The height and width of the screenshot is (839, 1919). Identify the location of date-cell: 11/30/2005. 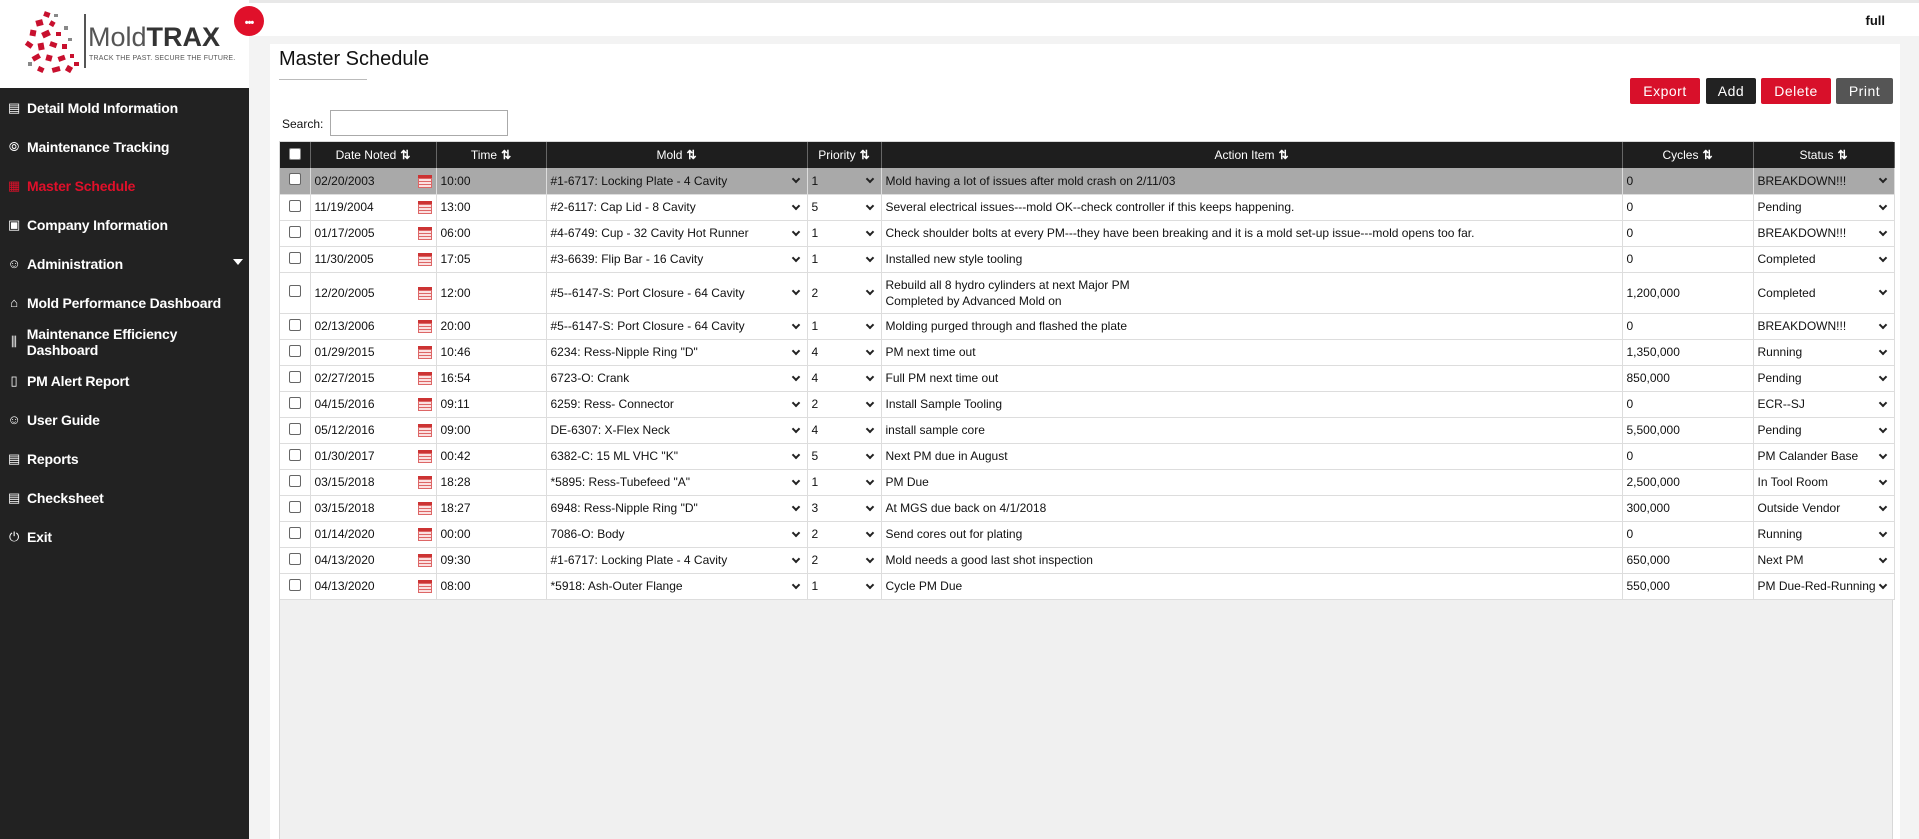
(373, 259).